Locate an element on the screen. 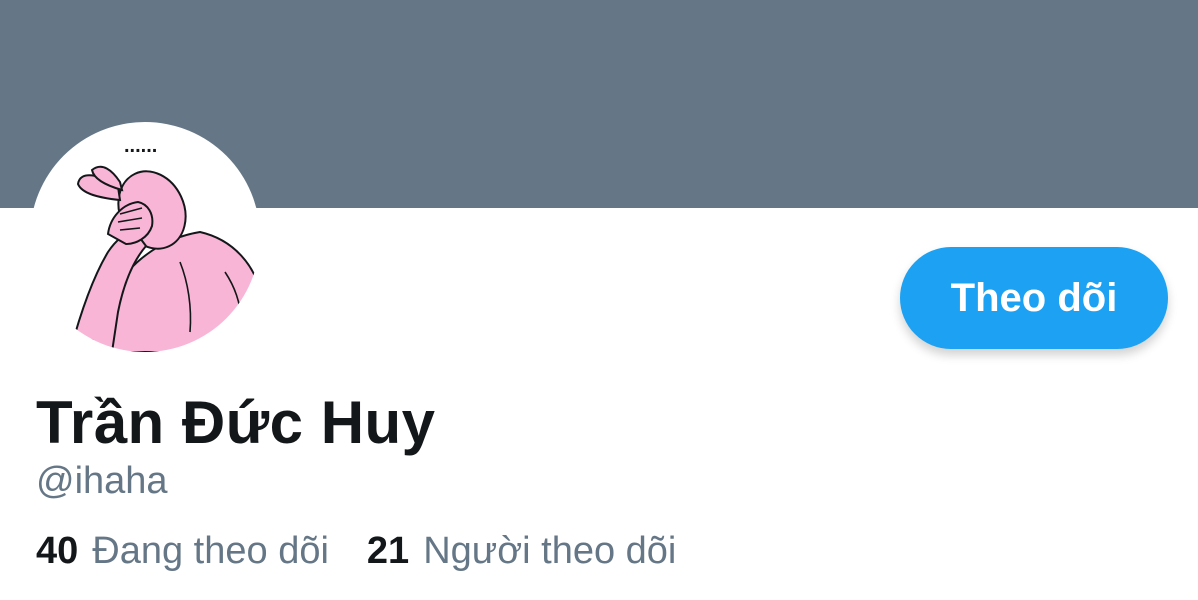 The image size is (1198, 600). profile-name: Trần Đức Huy is located at coordinates (236, 422).